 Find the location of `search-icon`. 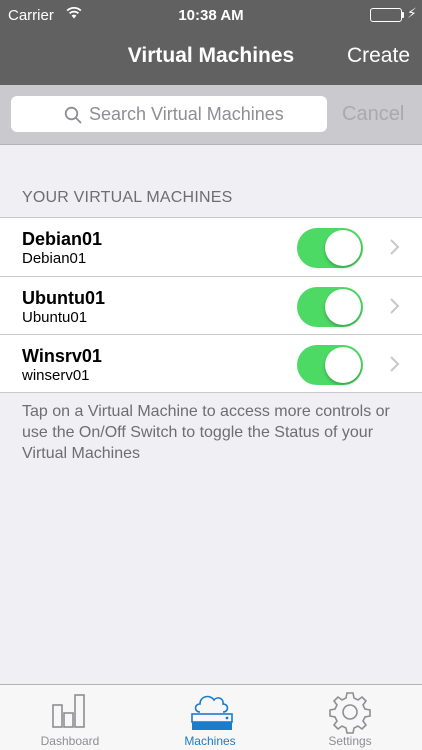

search-icon is located at coordinates (73, 115).